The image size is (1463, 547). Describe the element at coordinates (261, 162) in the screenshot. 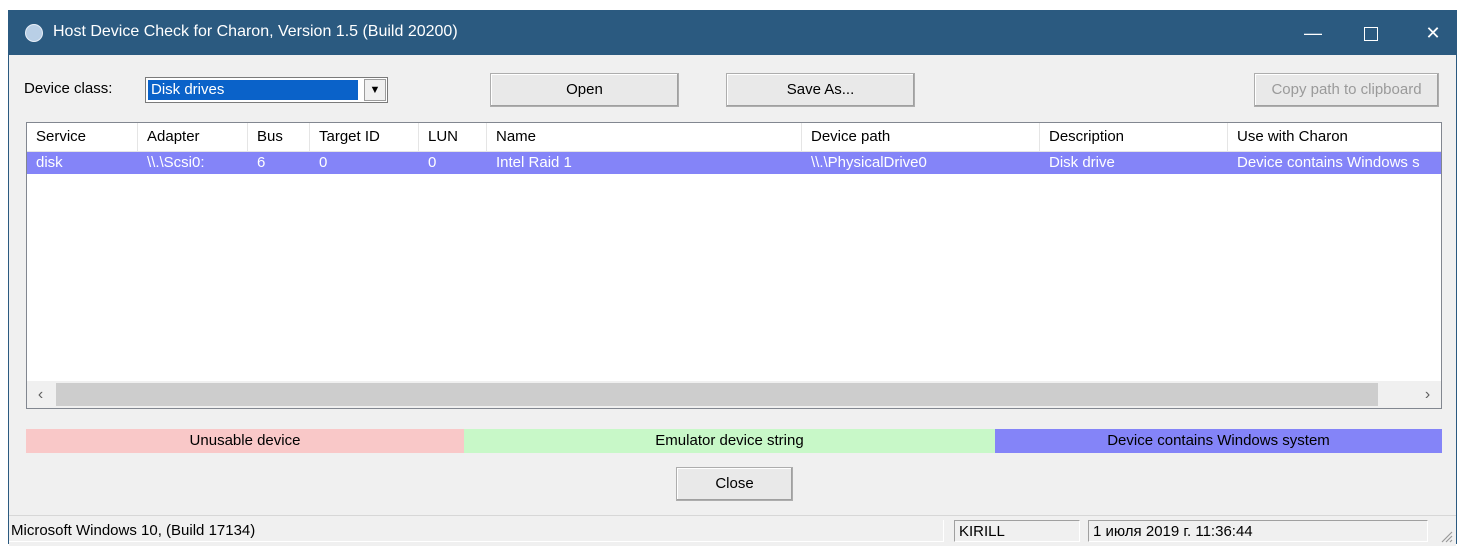

I see `cell-bus: 6` at that location.